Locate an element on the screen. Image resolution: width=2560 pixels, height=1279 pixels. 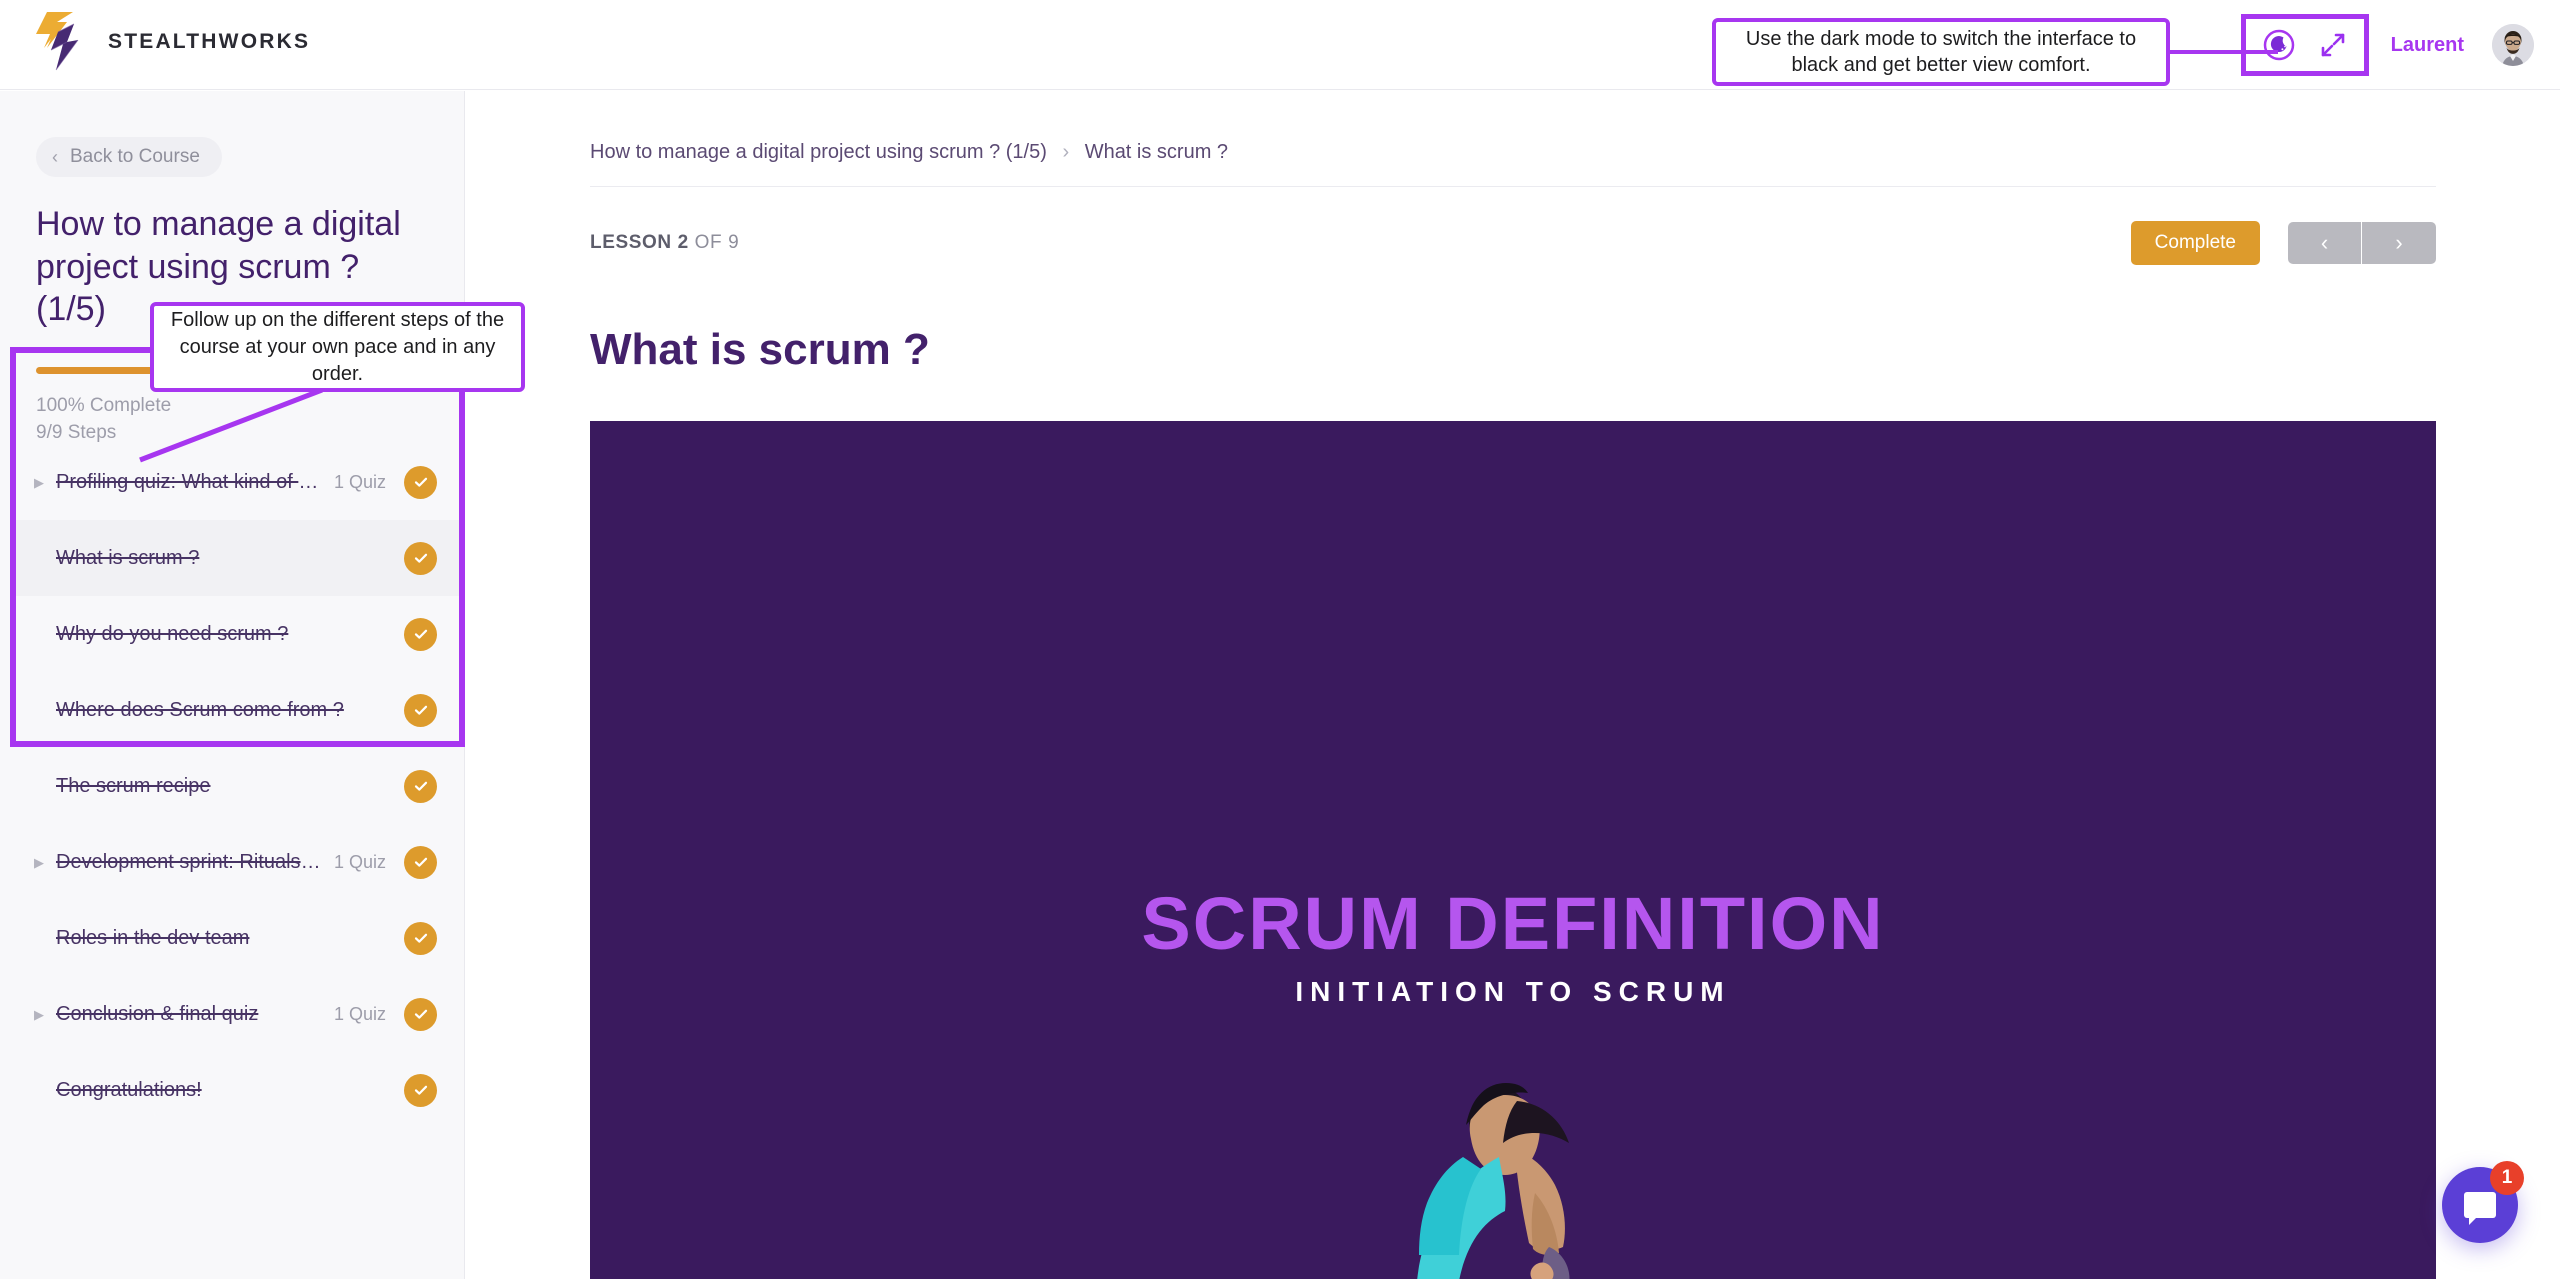
previous-lesson-button: ‹ is located at coordinates (2325, 243).